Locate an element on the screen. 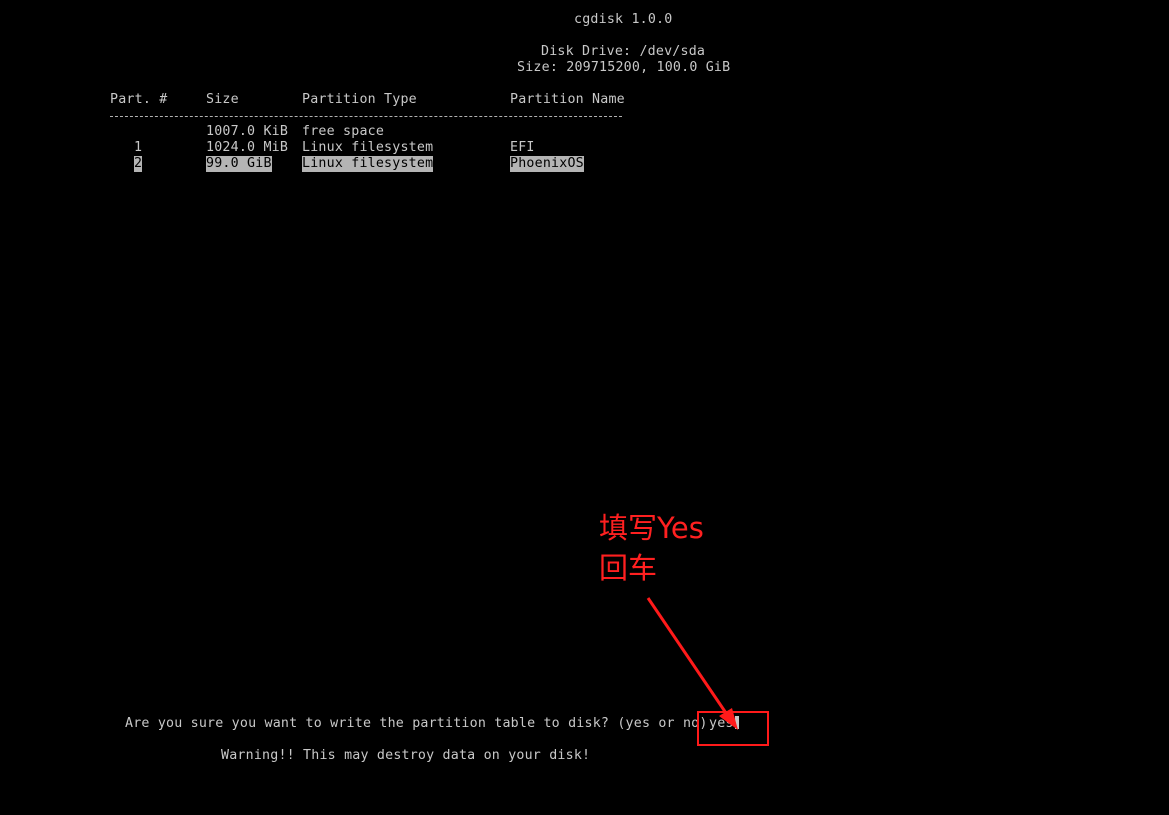 This screenshot has width=1169, height=815. annotation-line-1: 填写Yes is located at coordinates (651, 528).